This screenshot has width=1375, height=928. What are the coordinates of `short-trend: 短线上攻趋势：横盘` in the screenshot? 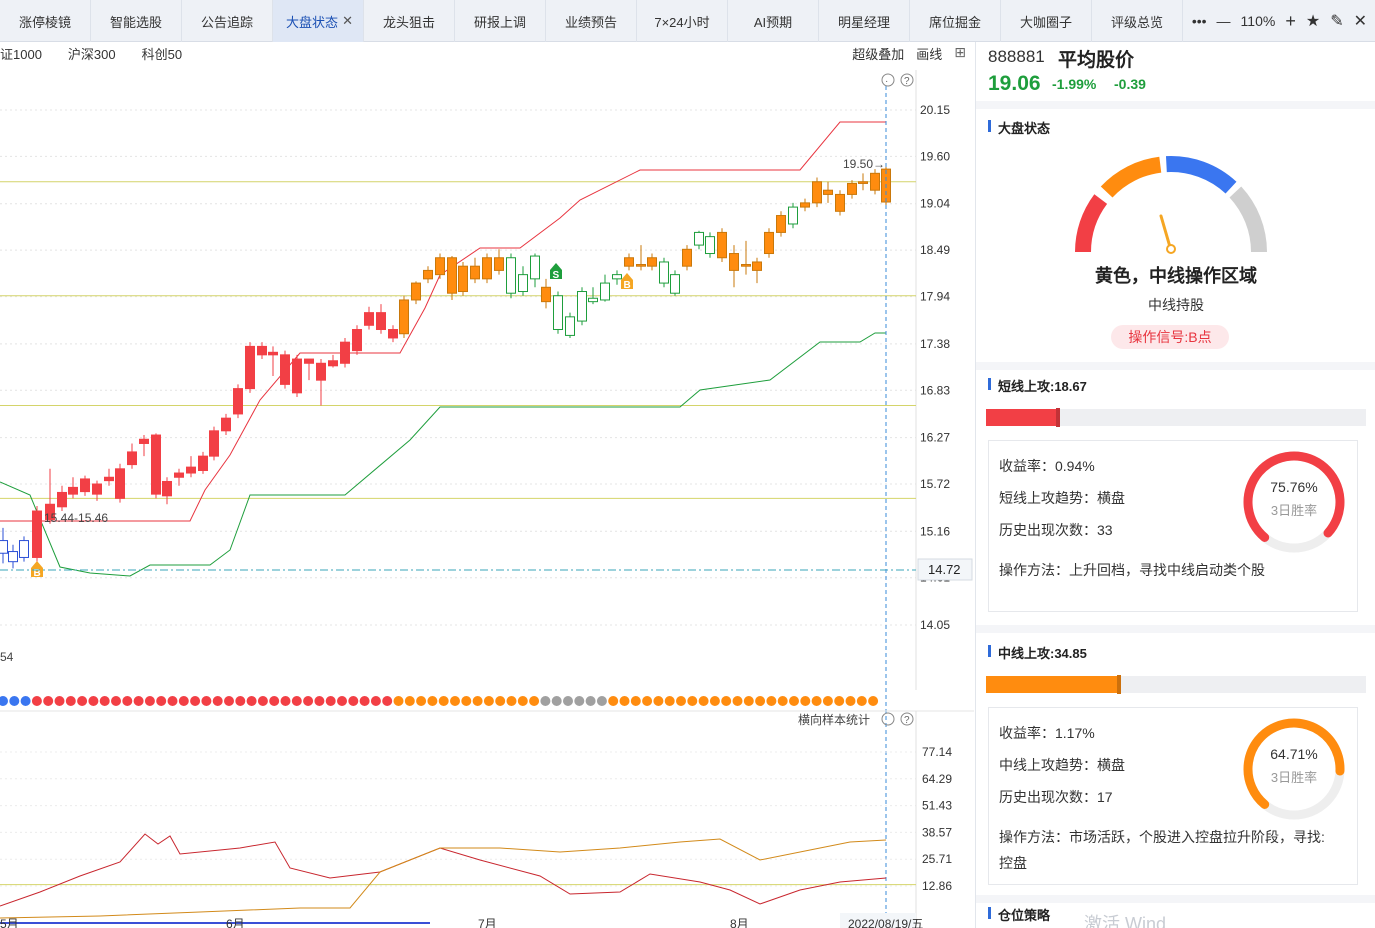 It's located at (1062, 498).